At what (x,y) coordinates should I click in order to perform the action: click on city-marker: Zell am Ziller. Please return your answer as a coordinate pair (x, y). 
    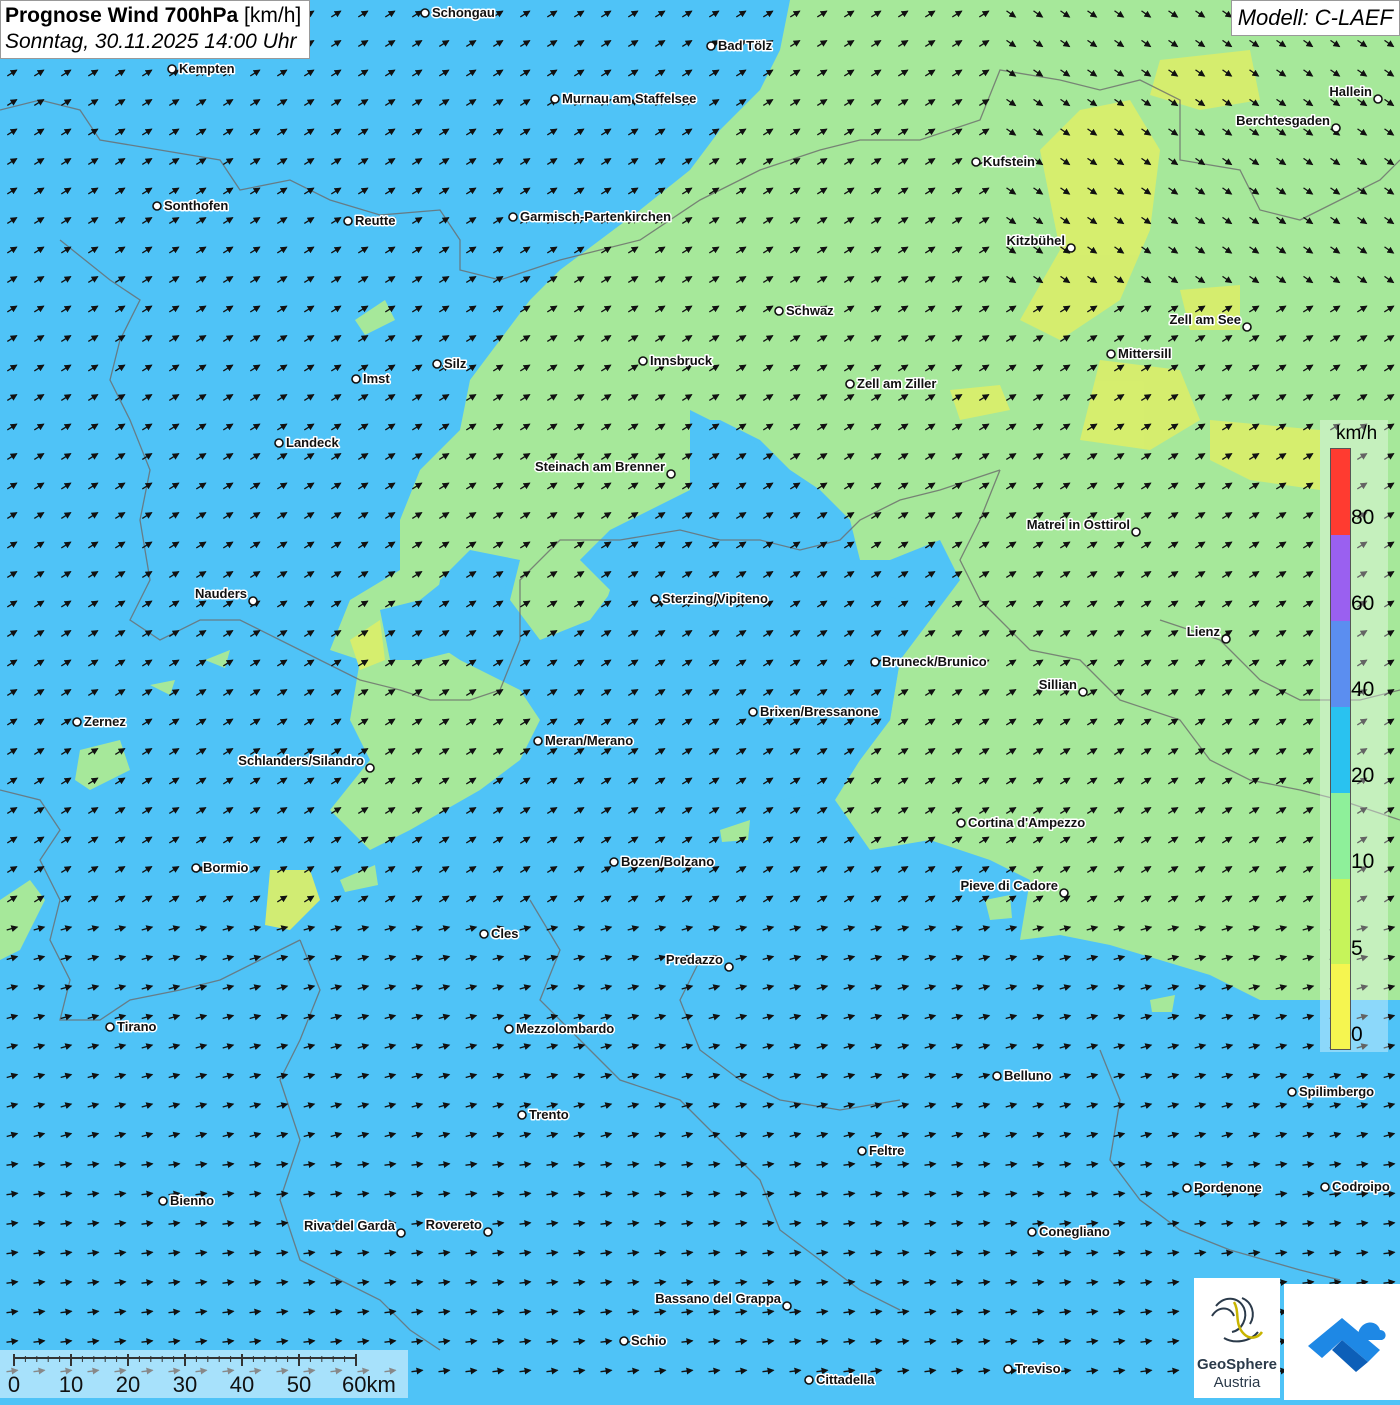
    Looking at the image, I should click on (891, 384).